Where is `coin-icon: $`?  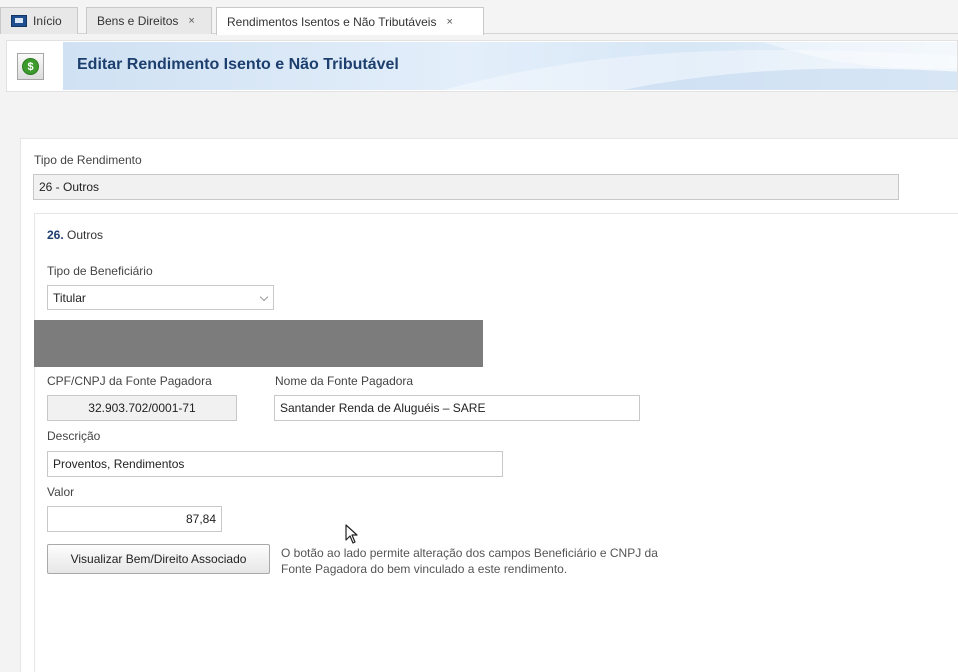 coin-icon: $ is located at coordinates (30, 66).